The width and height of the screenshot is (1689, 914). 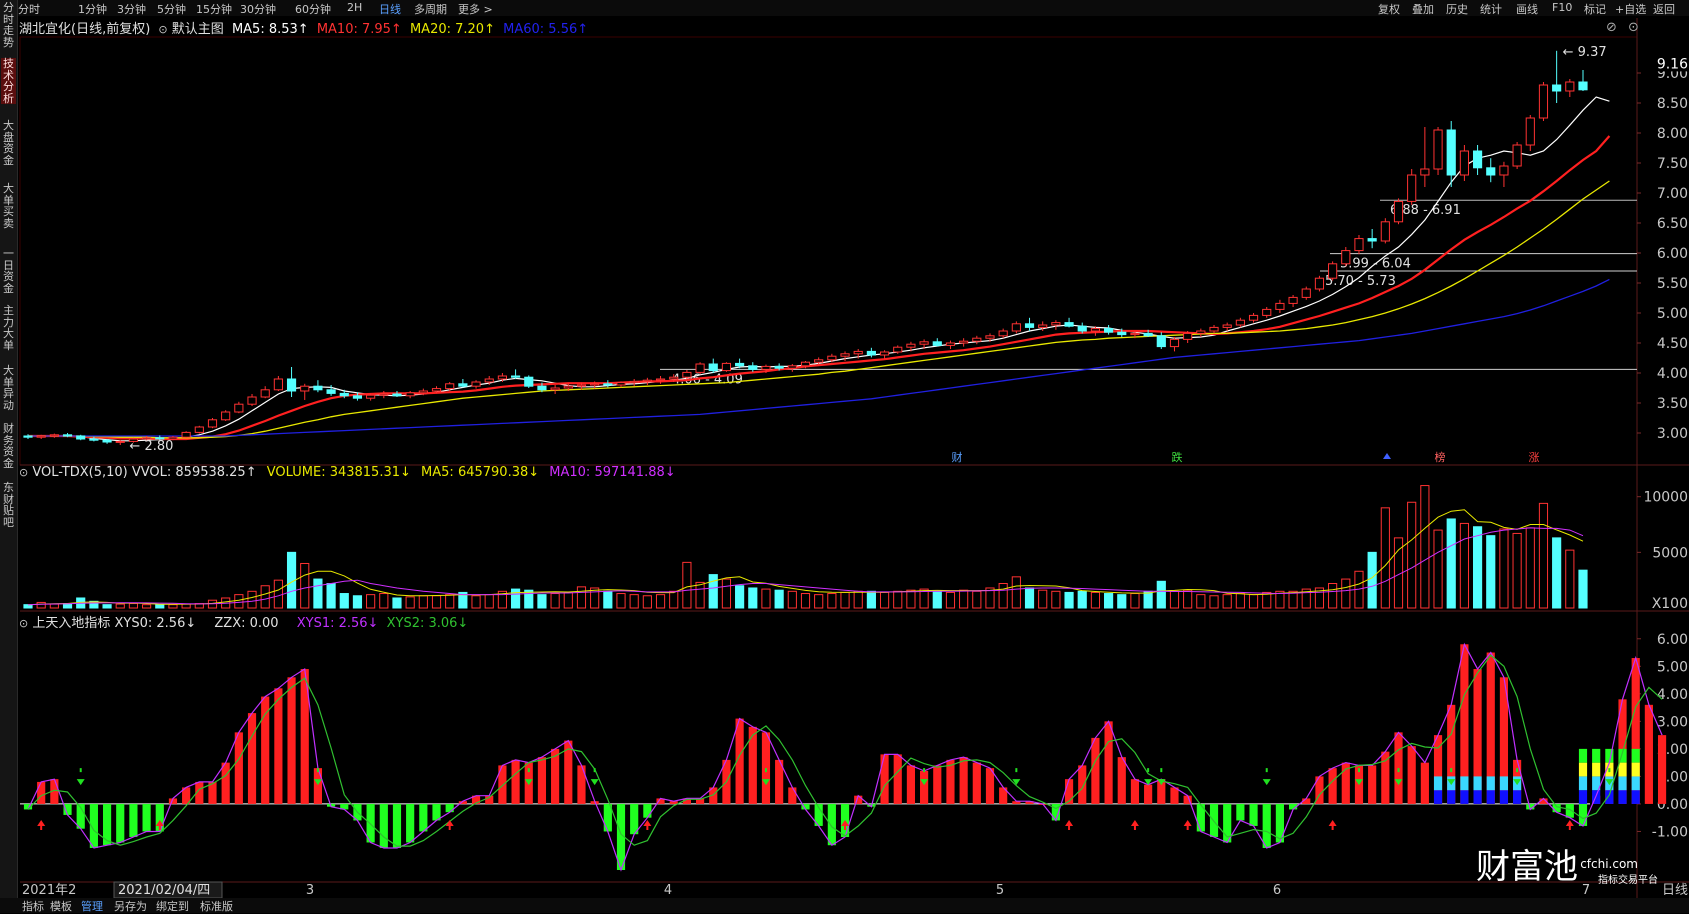 What do you see at coordinates (49, 890) in the screenshot?
I see `xaxis-label-0: 2021年2` at bounding box center [49, 890].